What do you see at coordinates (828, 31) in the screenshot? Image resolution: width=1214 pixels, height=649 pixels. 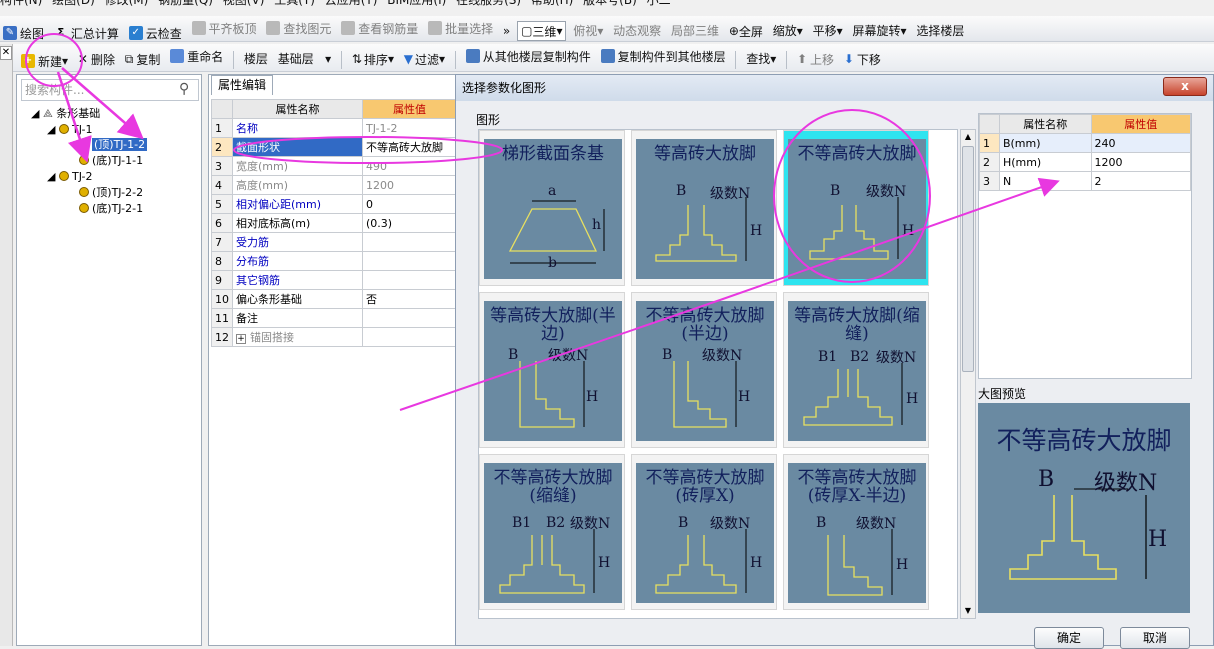 I see `pan-button: 平移 ▾` at bounding box center [828, 31].